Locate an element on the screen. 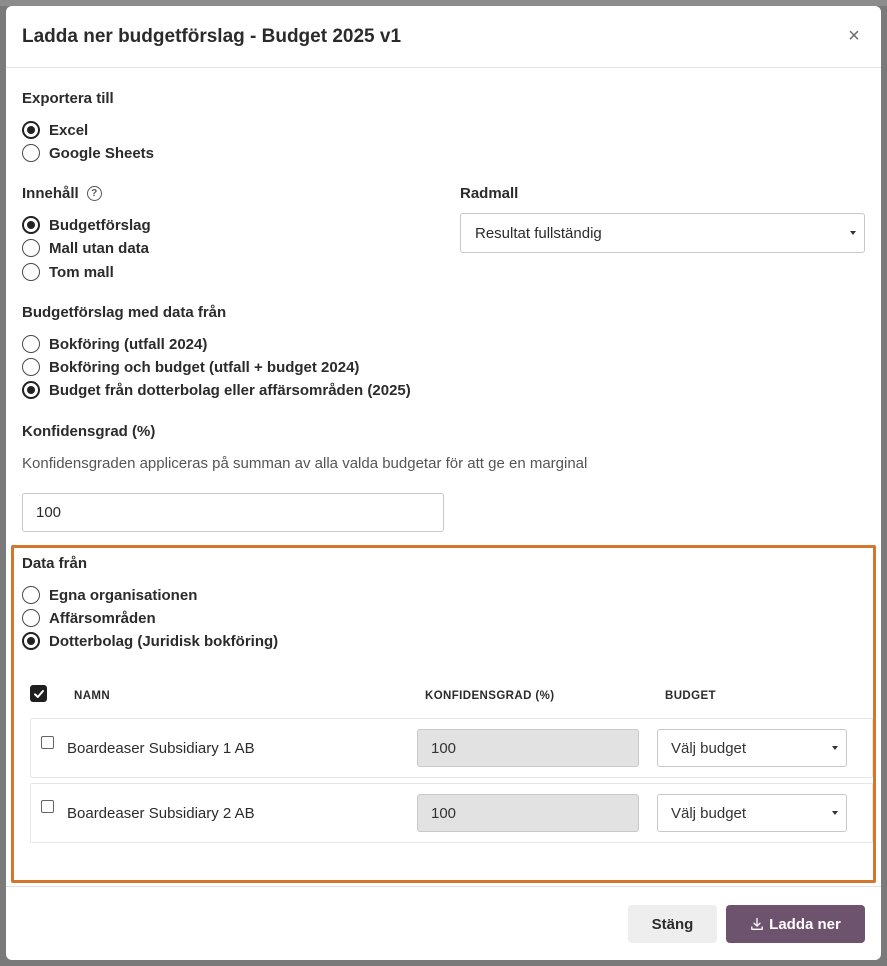 The width and height of the screenshot is (887, 966). radio-label: Egna organisationen is located at coordinates (123, 595).